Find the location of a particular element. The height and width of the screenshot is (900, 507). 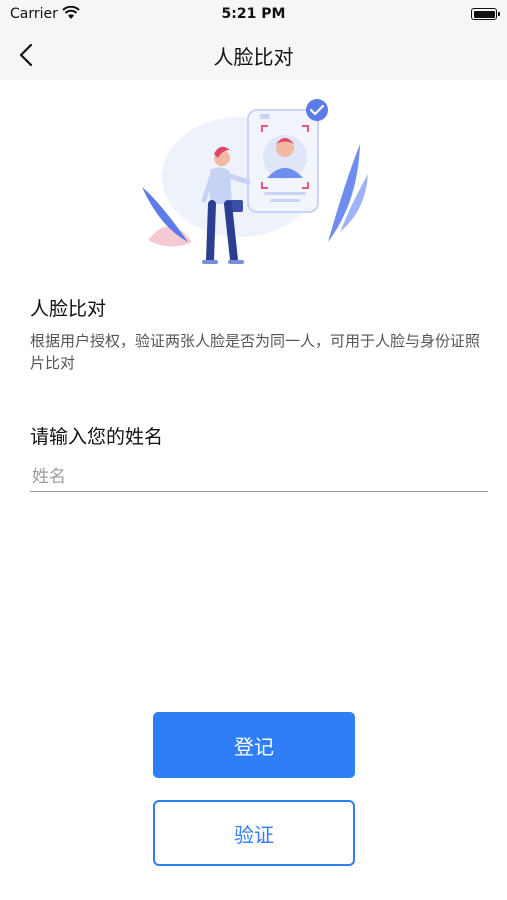

status-bar: Carrier 5:21 PM is located at coordinates (253, 15).